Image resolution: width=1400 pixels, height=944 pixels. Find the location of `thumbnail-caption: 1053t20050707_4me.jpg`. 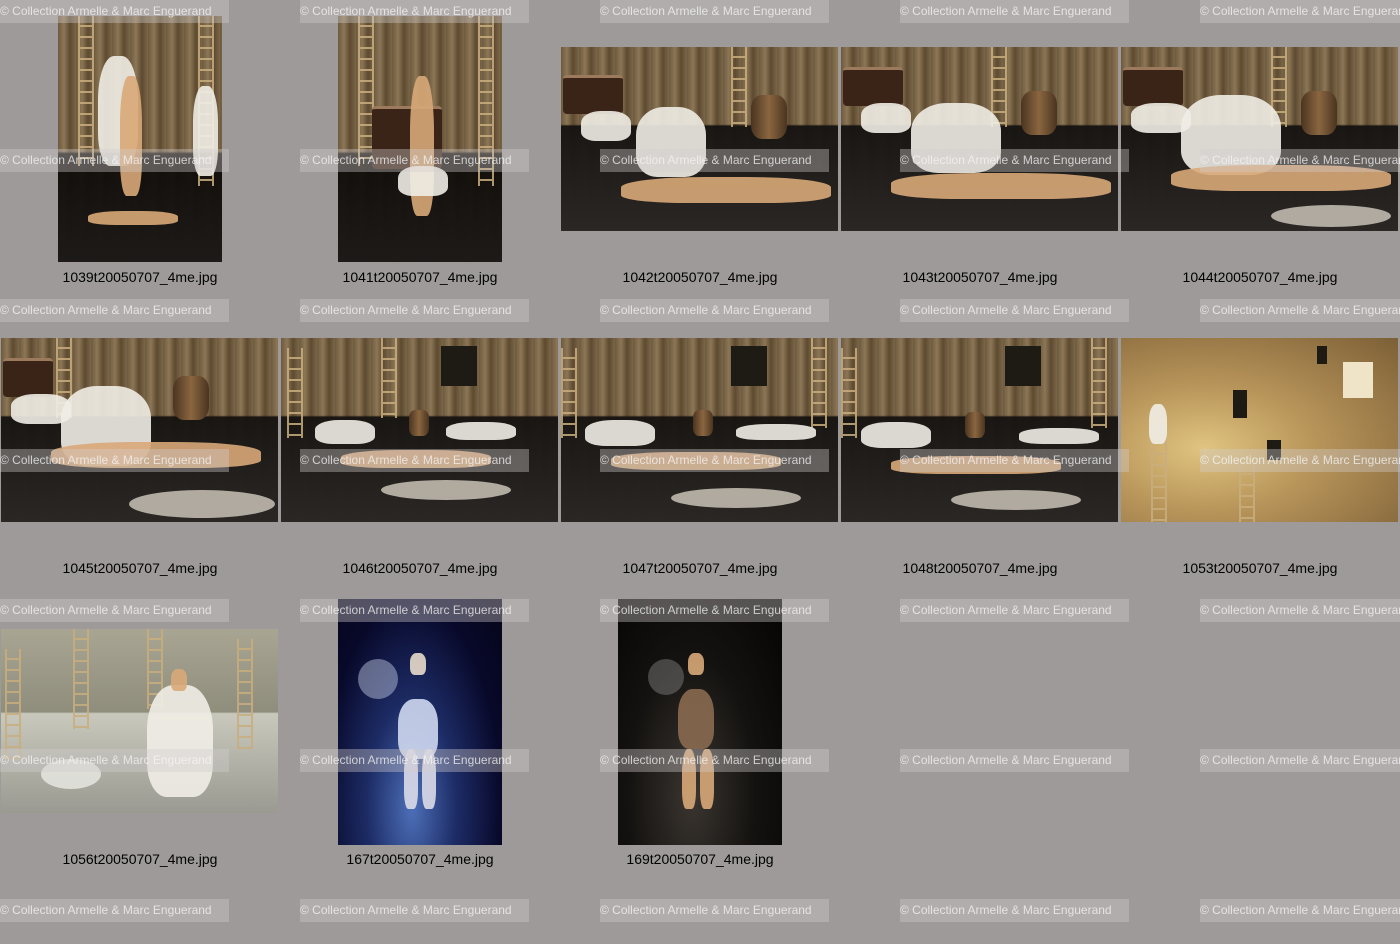

thumbnail-caption: 1053t20050707_4me.jpg is located at coordinates (1260, 568).